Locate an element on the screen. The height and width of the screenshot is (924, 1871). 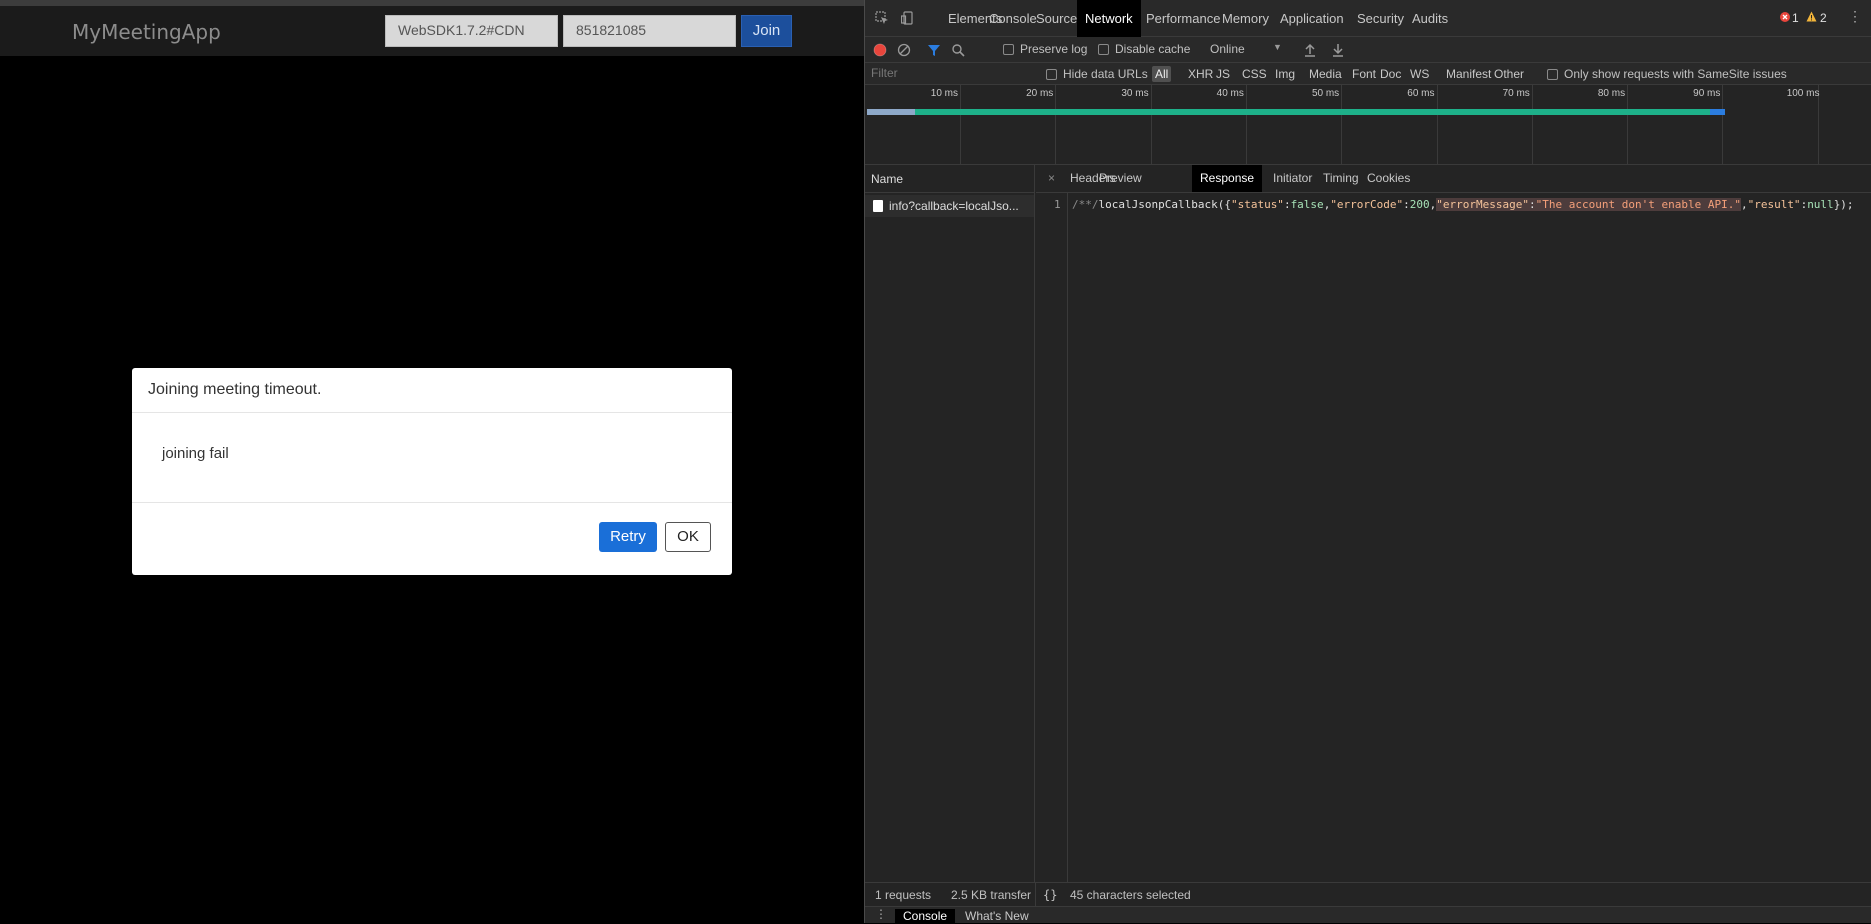
filter-type-doc: Doc is located at coordinates (1390, 74).